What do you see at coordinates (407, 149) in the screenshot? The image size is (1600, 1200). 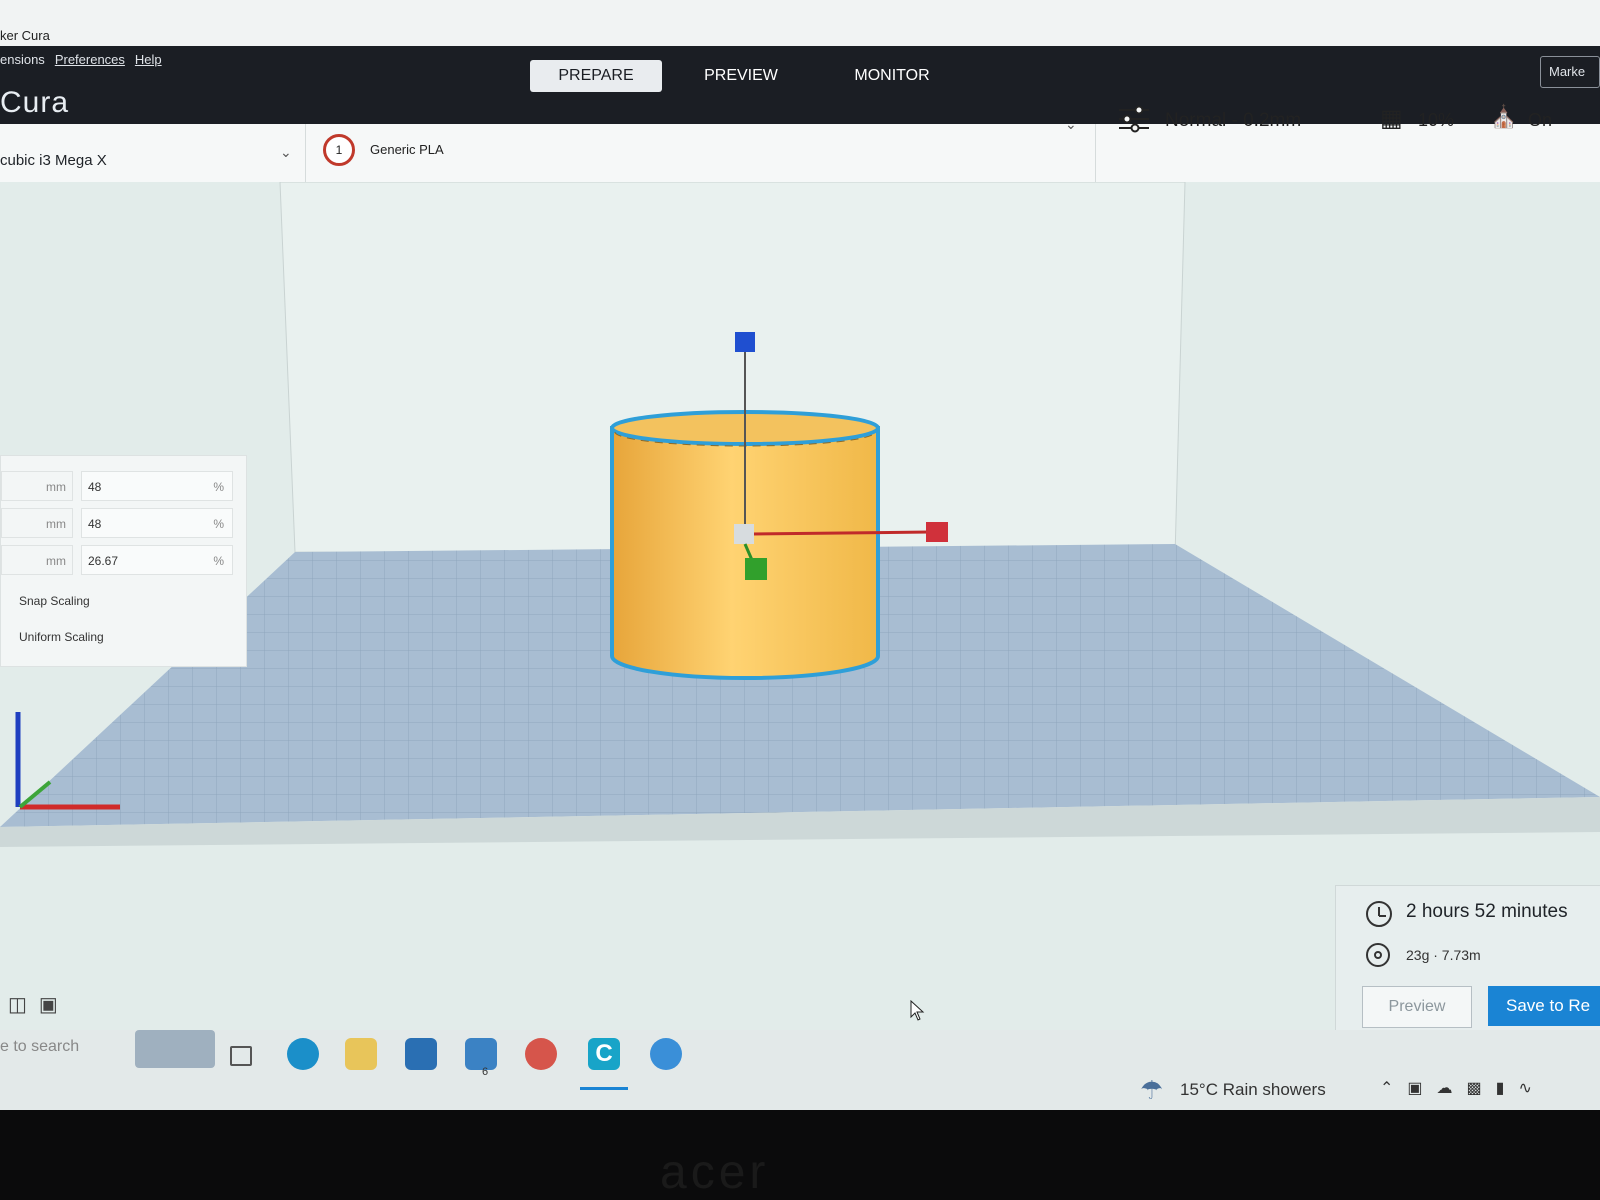 I see `material-name: Generic PLA` at bounding box center [407, 149].